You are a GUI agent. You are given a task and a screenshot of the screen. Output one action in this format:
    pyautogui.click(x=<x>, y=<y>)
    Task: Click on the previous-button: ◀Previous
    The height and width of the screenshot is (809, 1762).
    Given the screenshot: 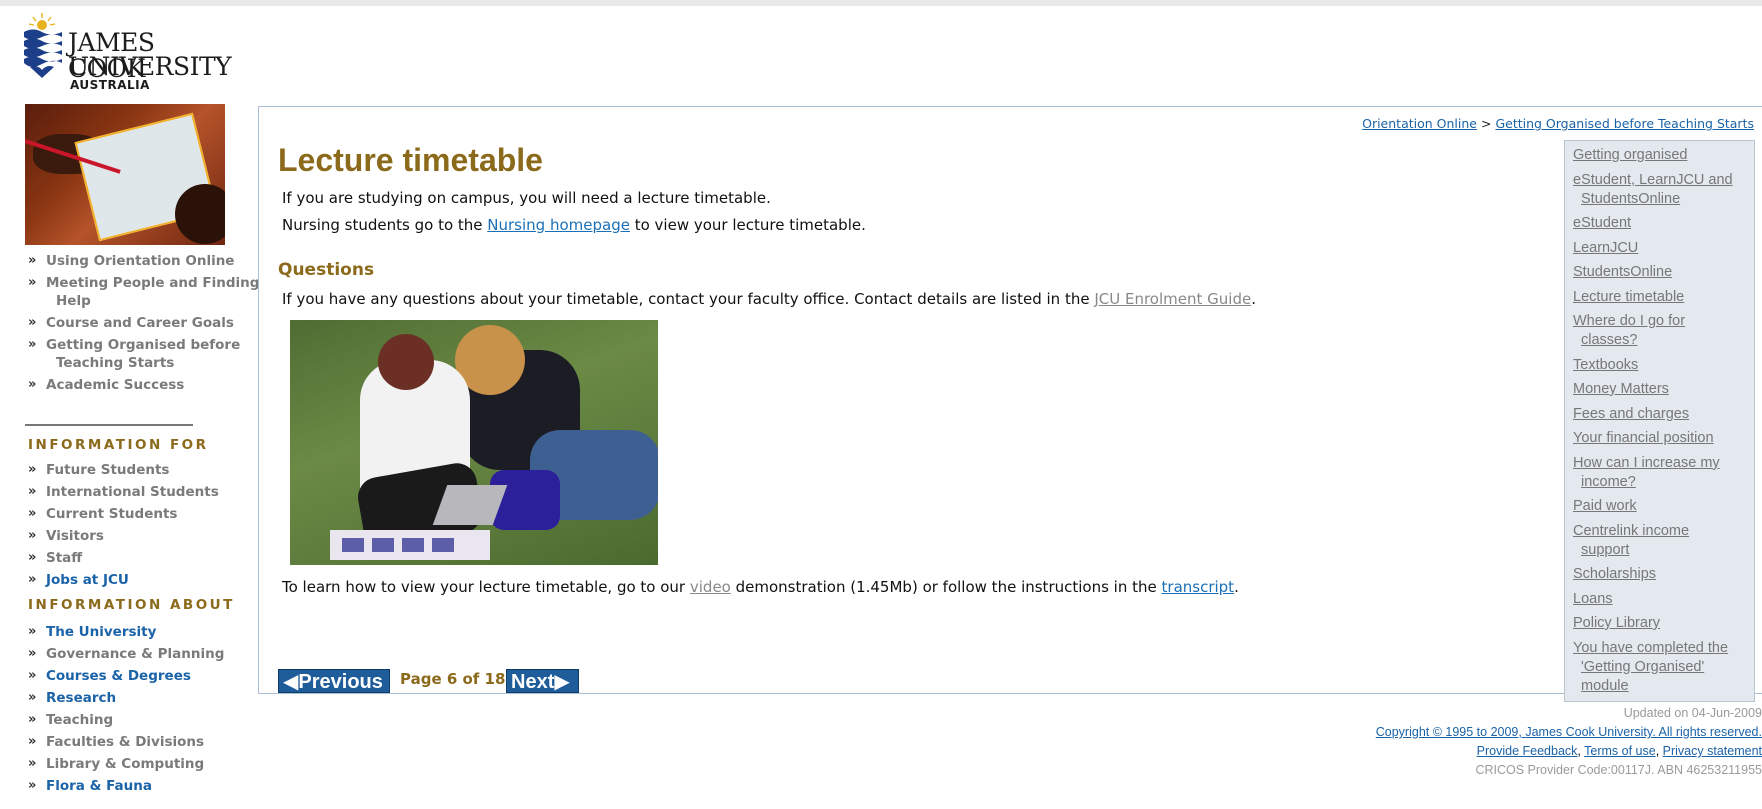 What is the action you would take?
    pyautogui.click(x=334, y=681)
    